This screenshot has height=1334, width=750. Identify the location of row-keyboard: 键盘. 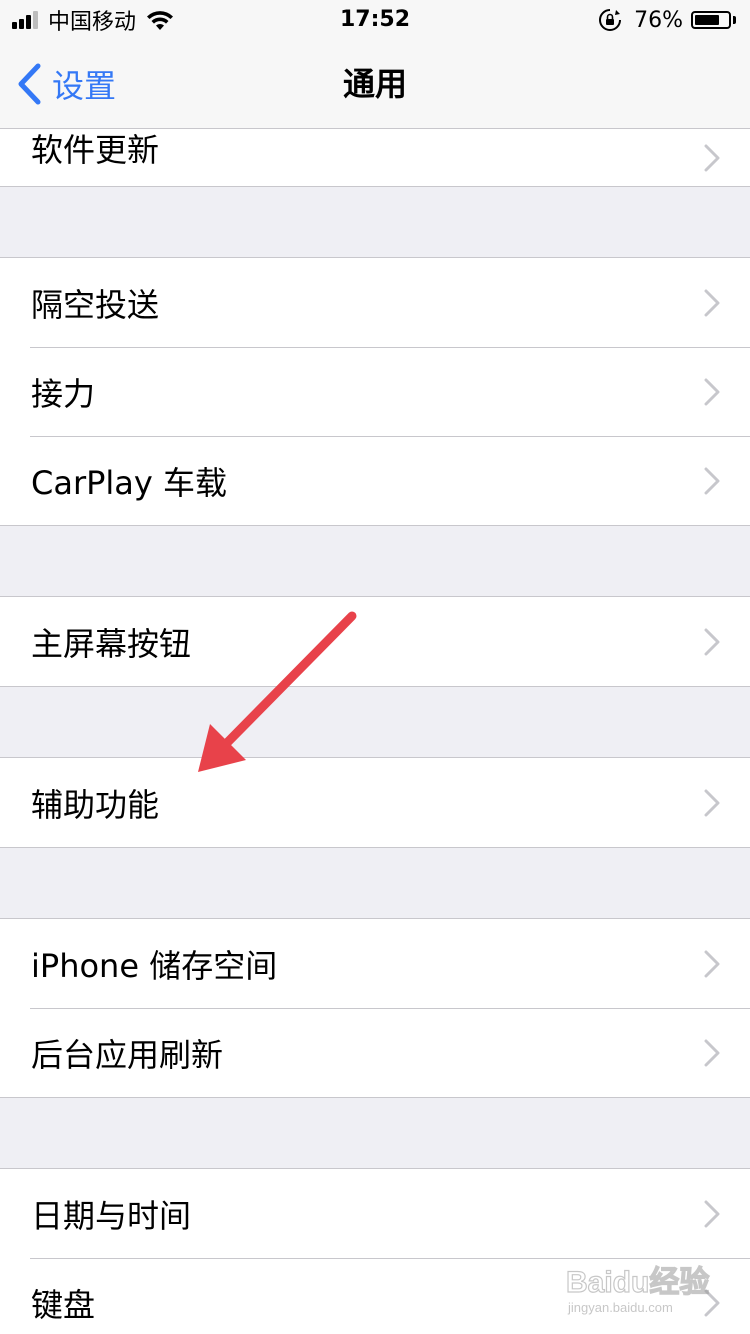
(375, 1296).